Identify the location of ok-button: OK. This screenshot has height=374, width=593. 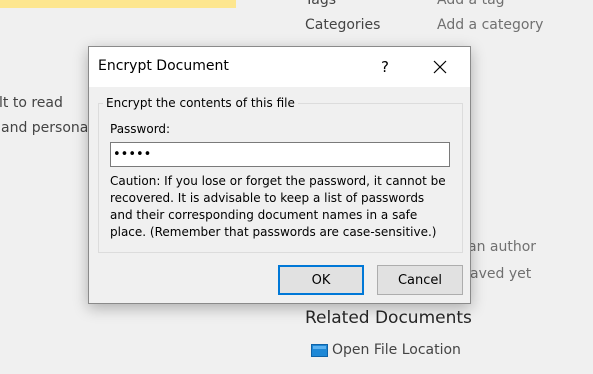
(321, 280).